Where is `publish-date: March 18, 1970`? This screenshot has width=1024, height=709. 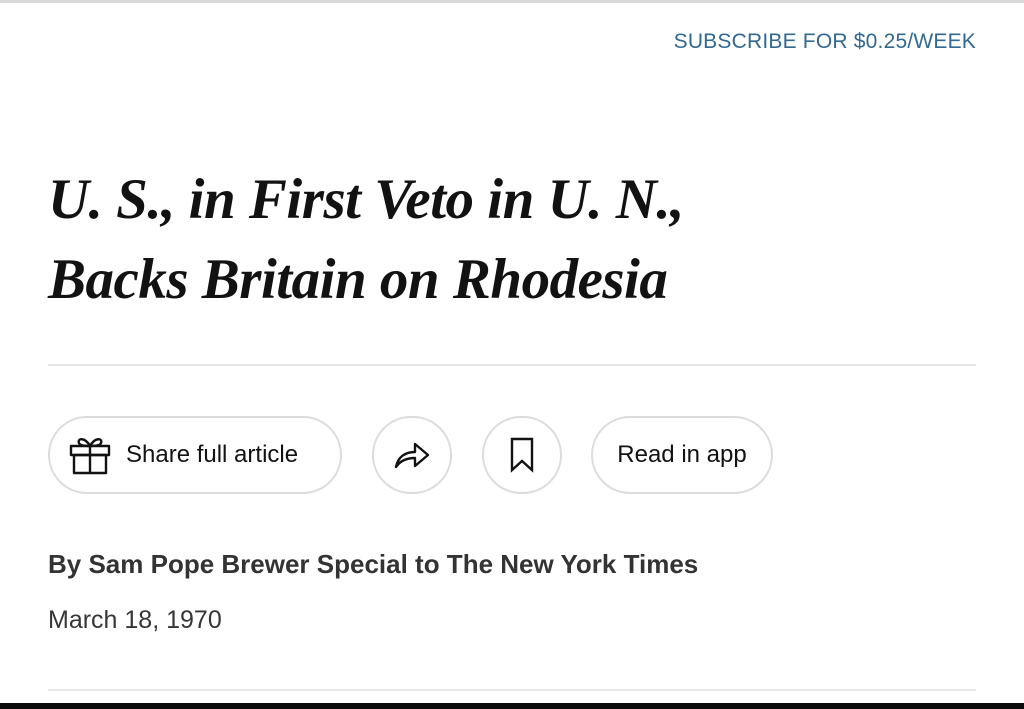 publish-date: March 18, 1970 is located at coordinates (135, 620).